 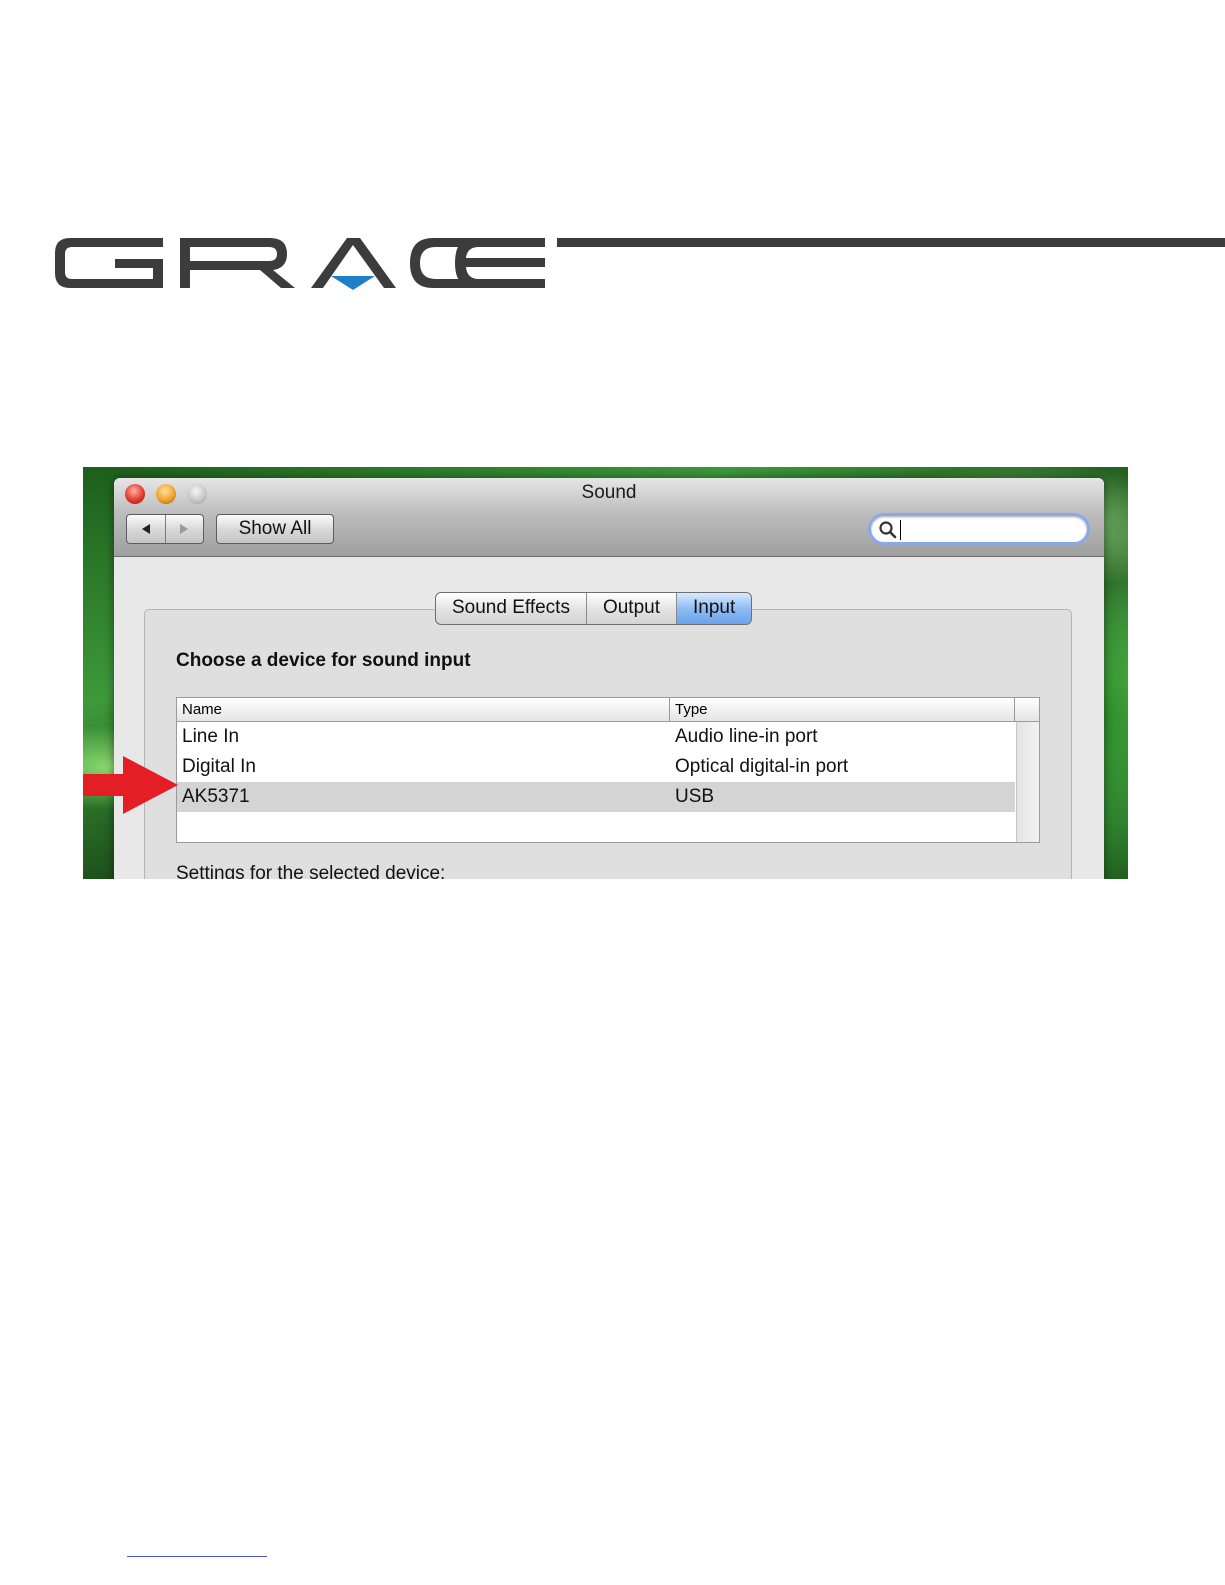 What do you see at coordinates (211, 736) in the screenshot?
I see `device-name: Line In` at bounding box center [211, 736].